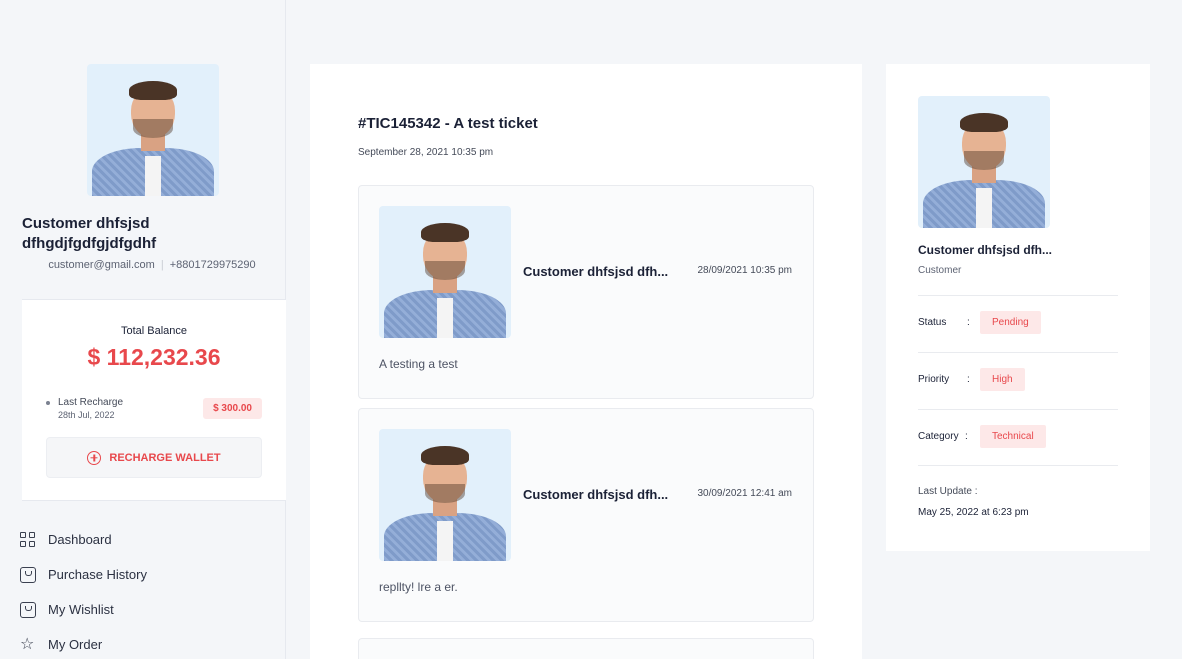 This screenshot has height=659, width=1182. I want to click on sidebar-item-purchase-history: Purchase History, so click(83, 574).